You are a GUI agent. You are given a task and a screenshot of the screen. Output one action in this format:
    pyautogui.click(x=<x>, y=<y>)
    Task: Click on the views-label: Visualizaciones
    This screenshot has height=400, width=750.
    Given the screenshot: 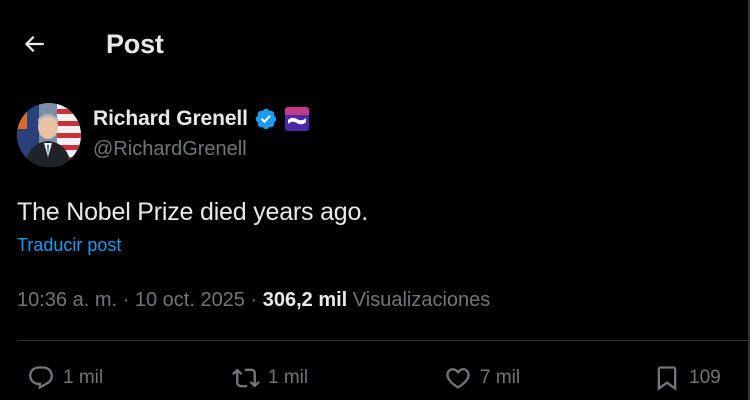 What is the action you would take?
    pyautogui.click(x=419, y=300)
    